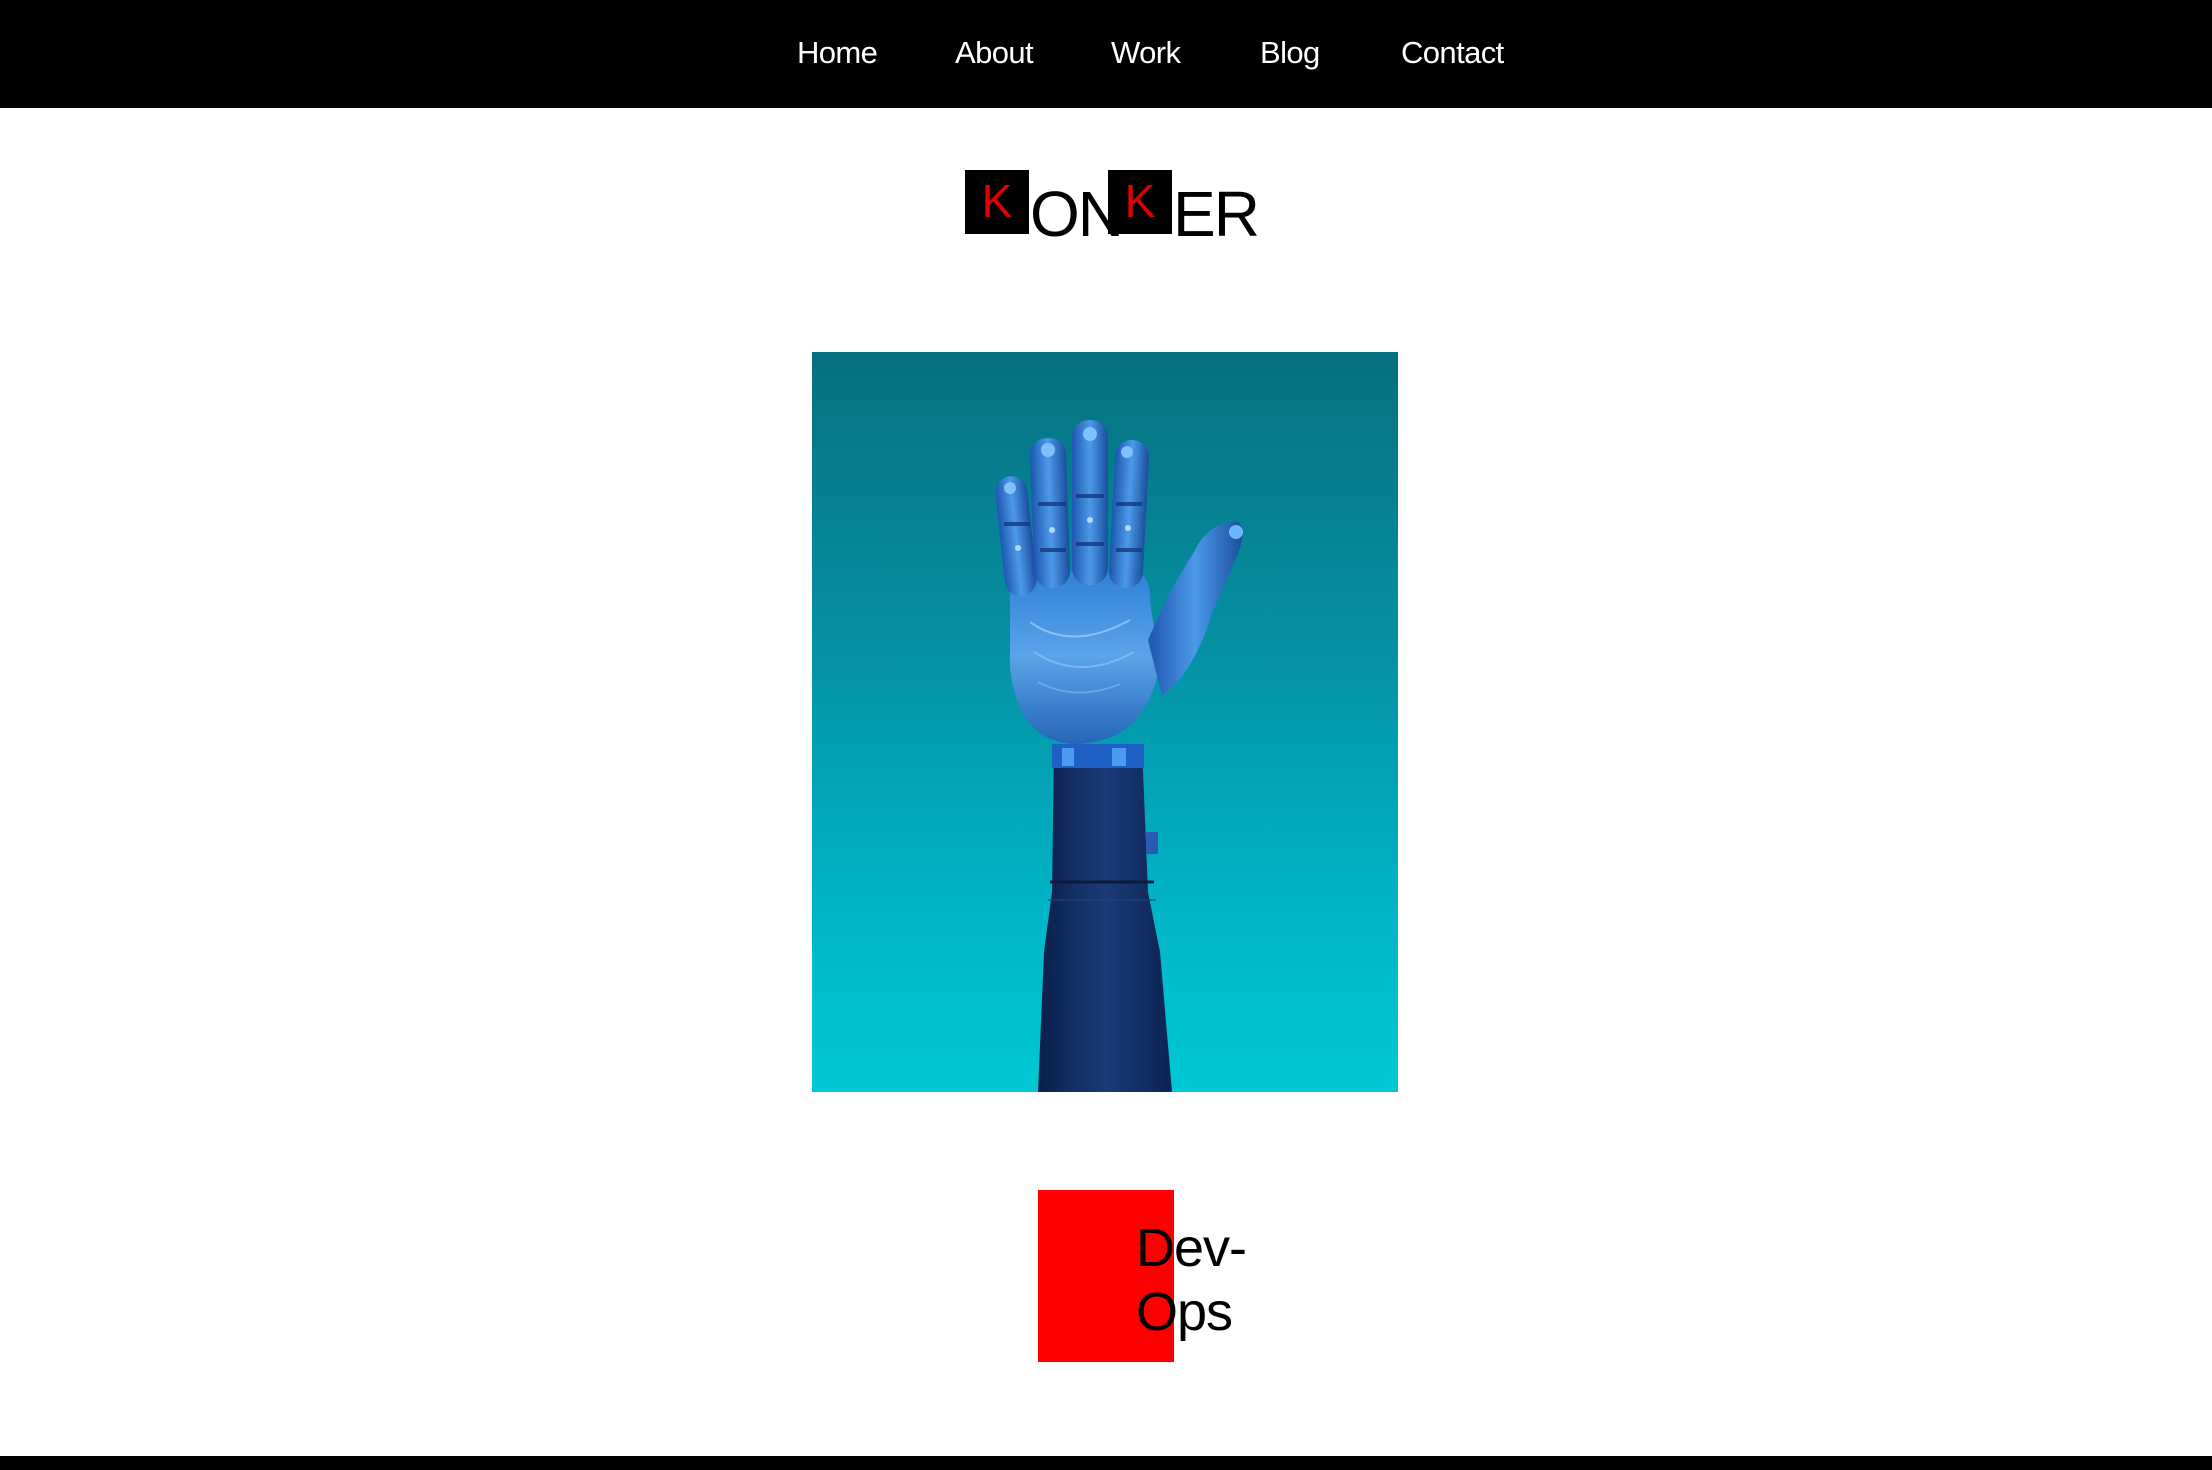  What do you see at coordinates (1290, 53) in the screenshot?
I see `nav-link-blog: Blog` at bounding box center [1290, 53].